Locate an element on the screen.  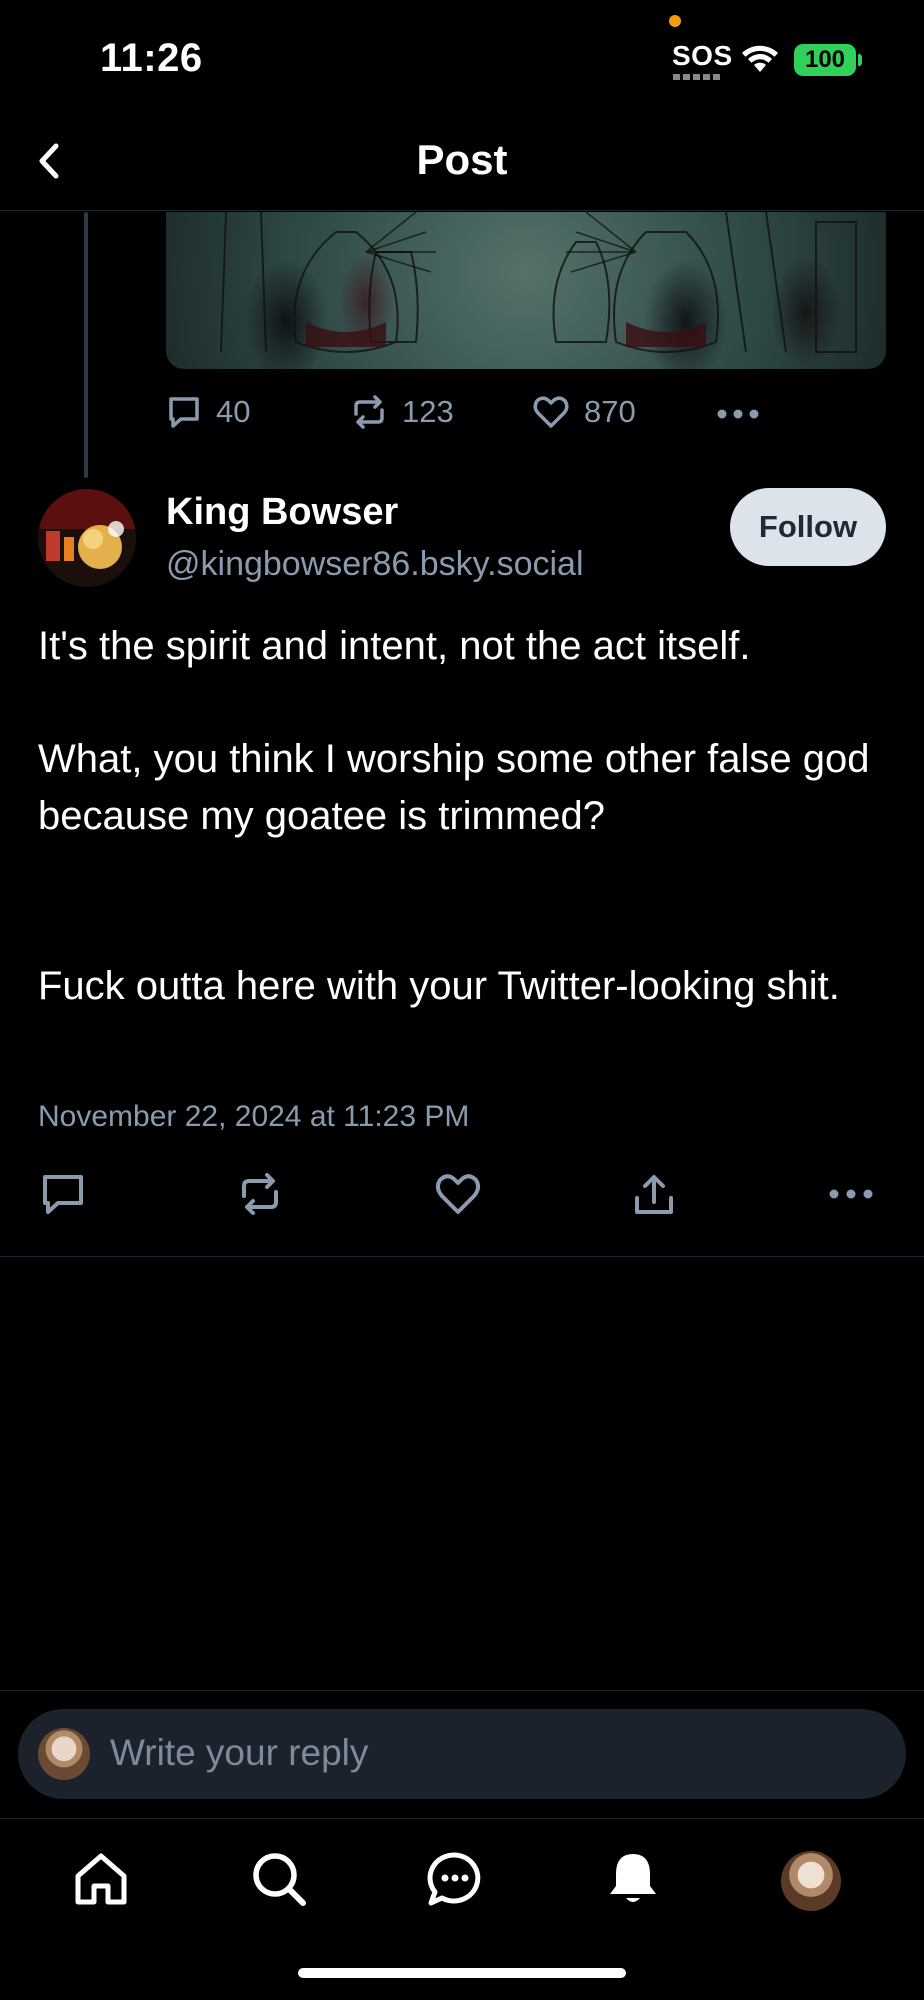
sos-indicator: SOS is located at coordinates (702, 55).